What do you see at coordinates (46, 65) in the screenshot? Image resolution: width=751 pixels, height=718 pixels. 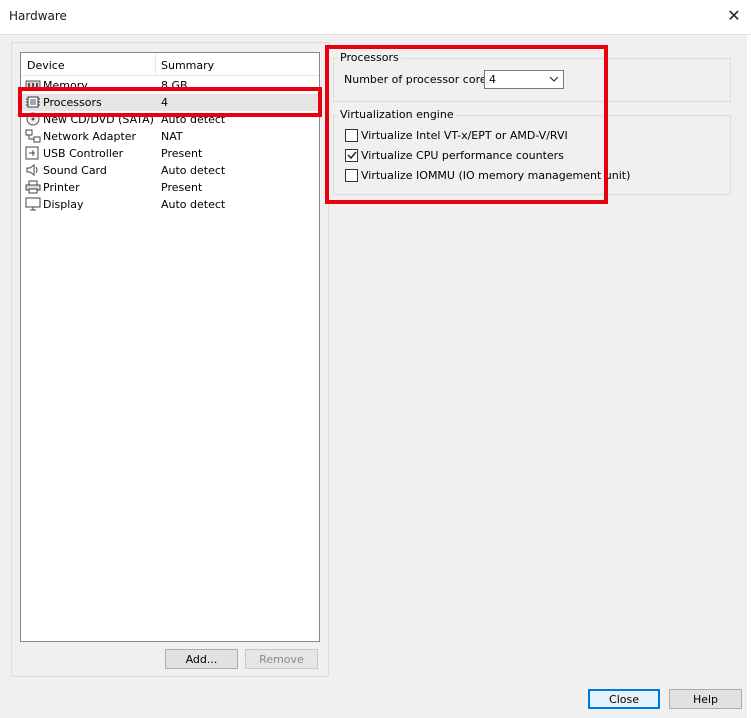 I see `column-header-device: Device` at bounding box center [46, 65].